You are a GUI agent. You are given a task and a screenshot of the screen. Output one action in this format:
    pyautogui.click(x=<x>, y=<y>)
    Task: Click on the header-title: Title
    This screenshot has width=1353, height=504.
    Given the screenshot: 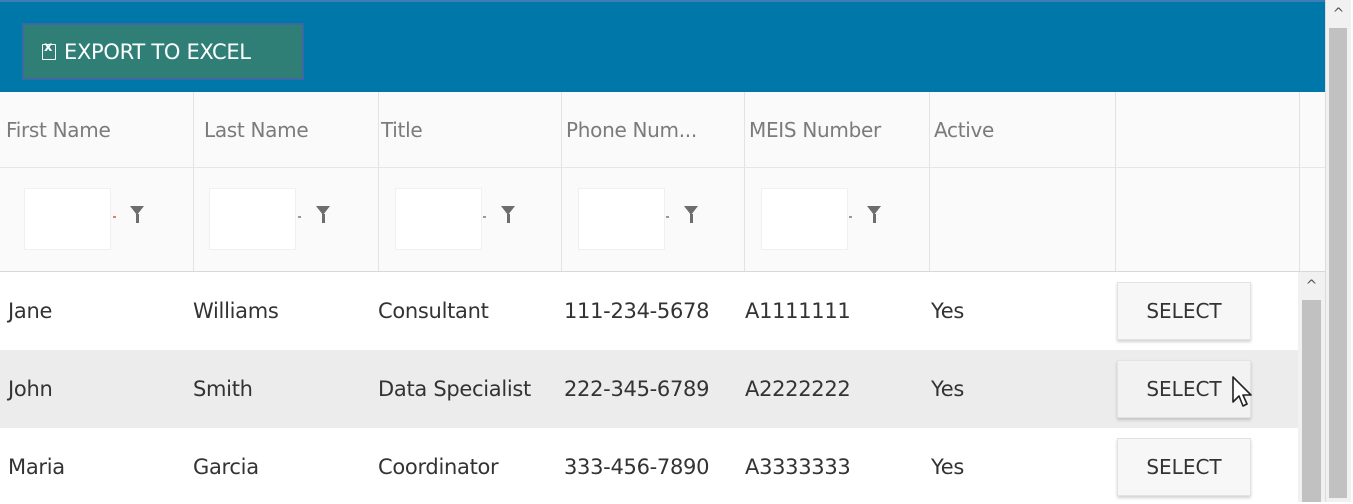 What is the action you would take?
    pyautogui.click(x=470, y=129)
    